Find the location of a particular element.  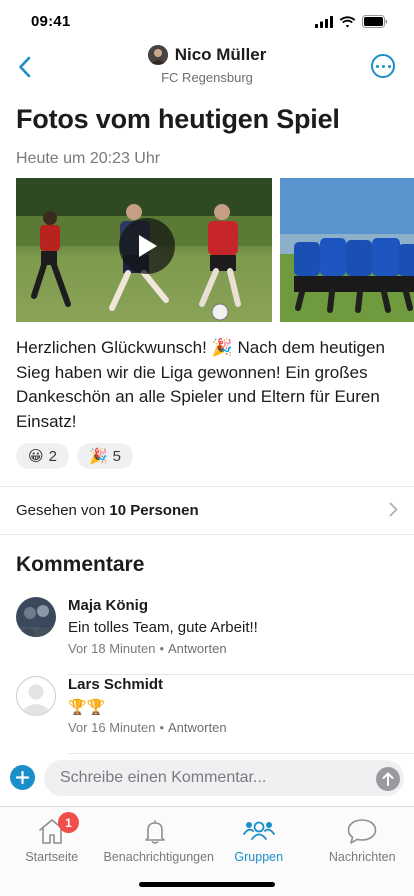

status-time: 09:41 is located at coordinates (51, 21).